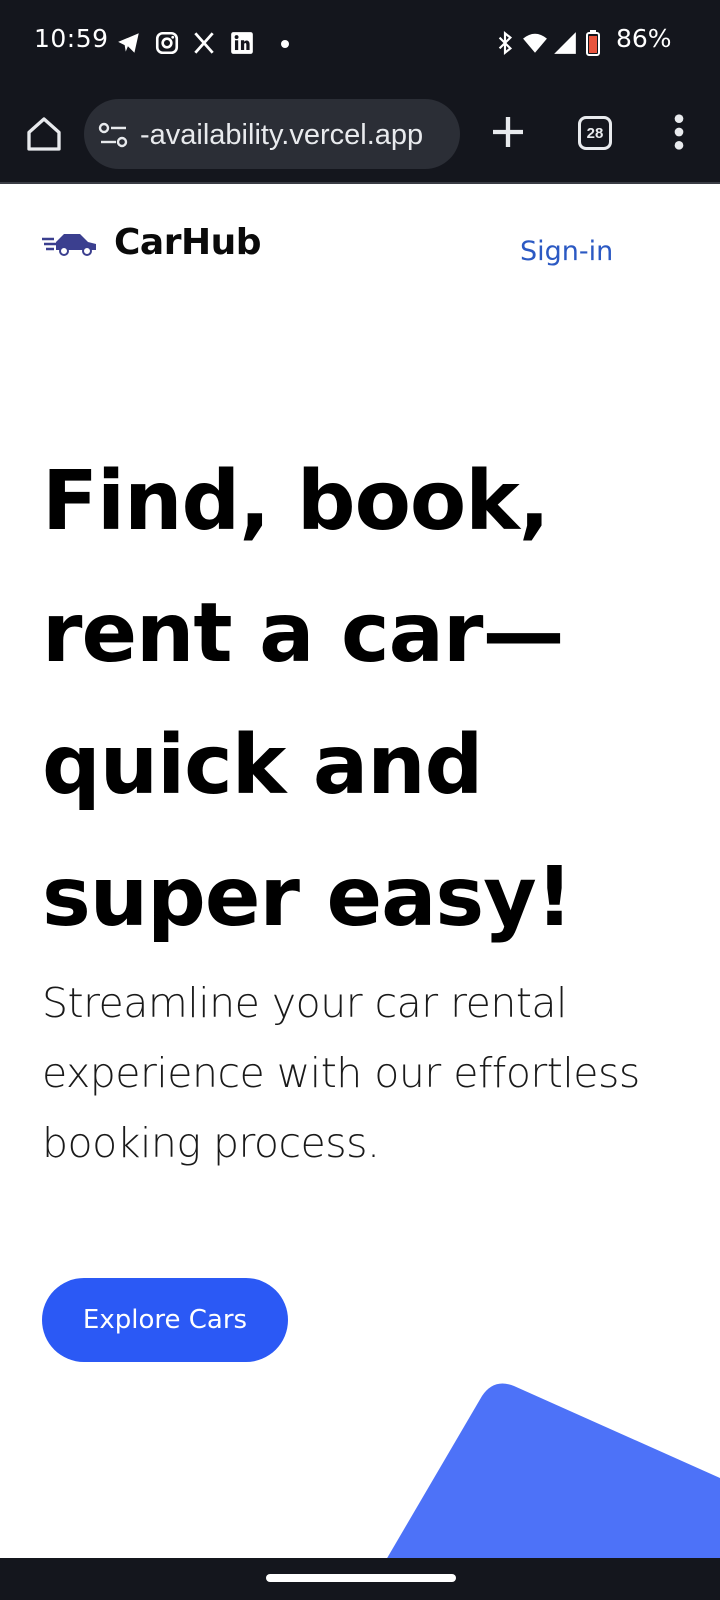 The height and width of the screenshot is (1600, 720). What do you see at coordinates (505, 43) in the screenshot?
I see `bluetooth-icon` at bounding box center [505, 43].